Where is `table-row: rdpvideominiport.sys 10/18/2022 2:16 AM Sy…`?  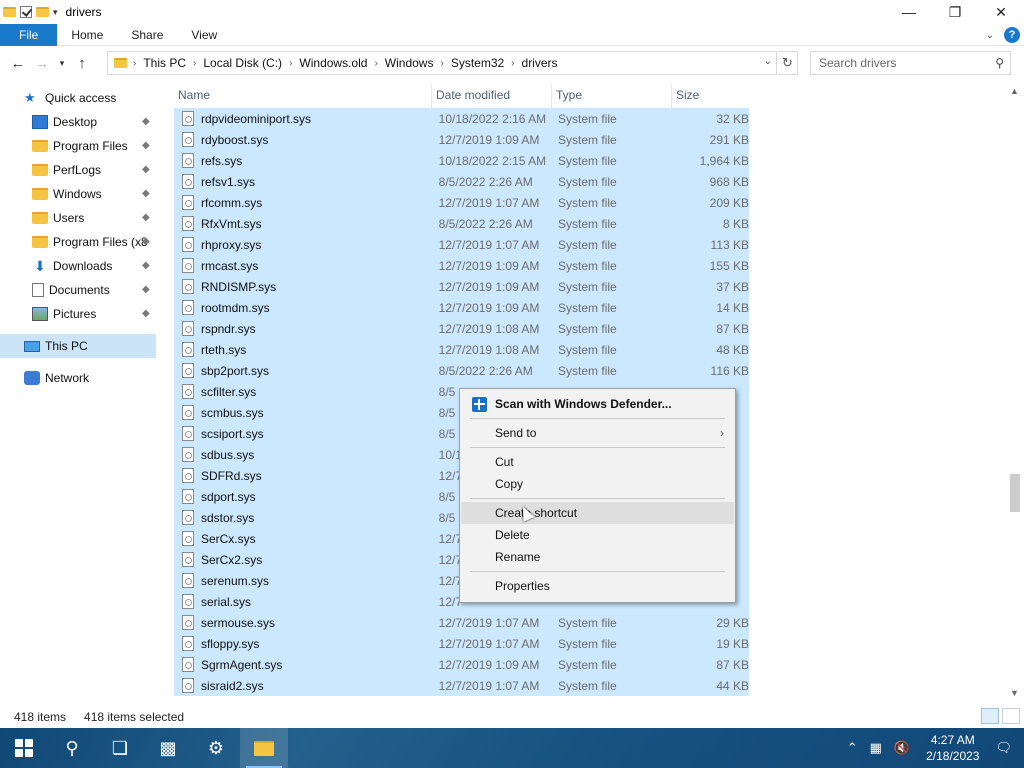
table-row: rdpvideominiport.sys 10/18/2022 2:16 AM Sy… is located at coordinates (461, 118).